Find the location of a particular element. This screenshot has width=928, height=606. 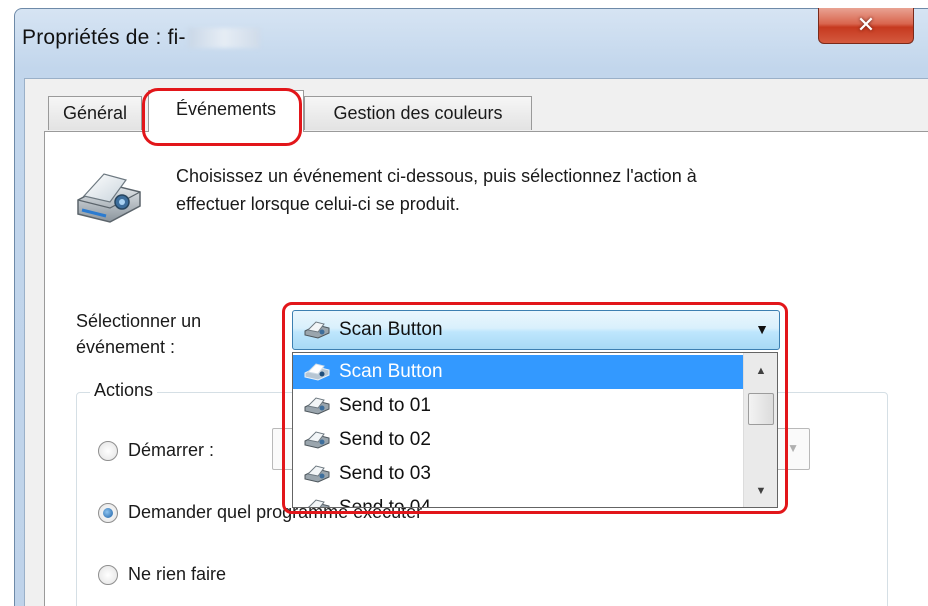

radio-start: Démarrer : is located at coordinates (156, 450).